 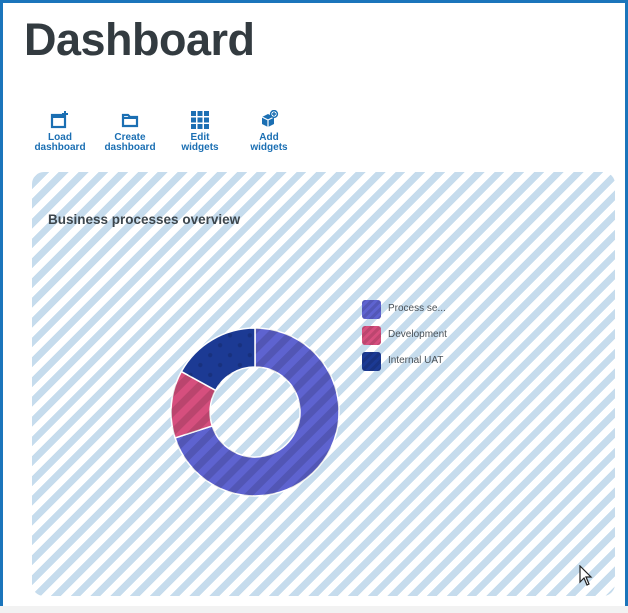 What do you see at coordinates (417, 334) in the screenshot?
I see `legend-label-development: Development` at bounding box center [417, 334].